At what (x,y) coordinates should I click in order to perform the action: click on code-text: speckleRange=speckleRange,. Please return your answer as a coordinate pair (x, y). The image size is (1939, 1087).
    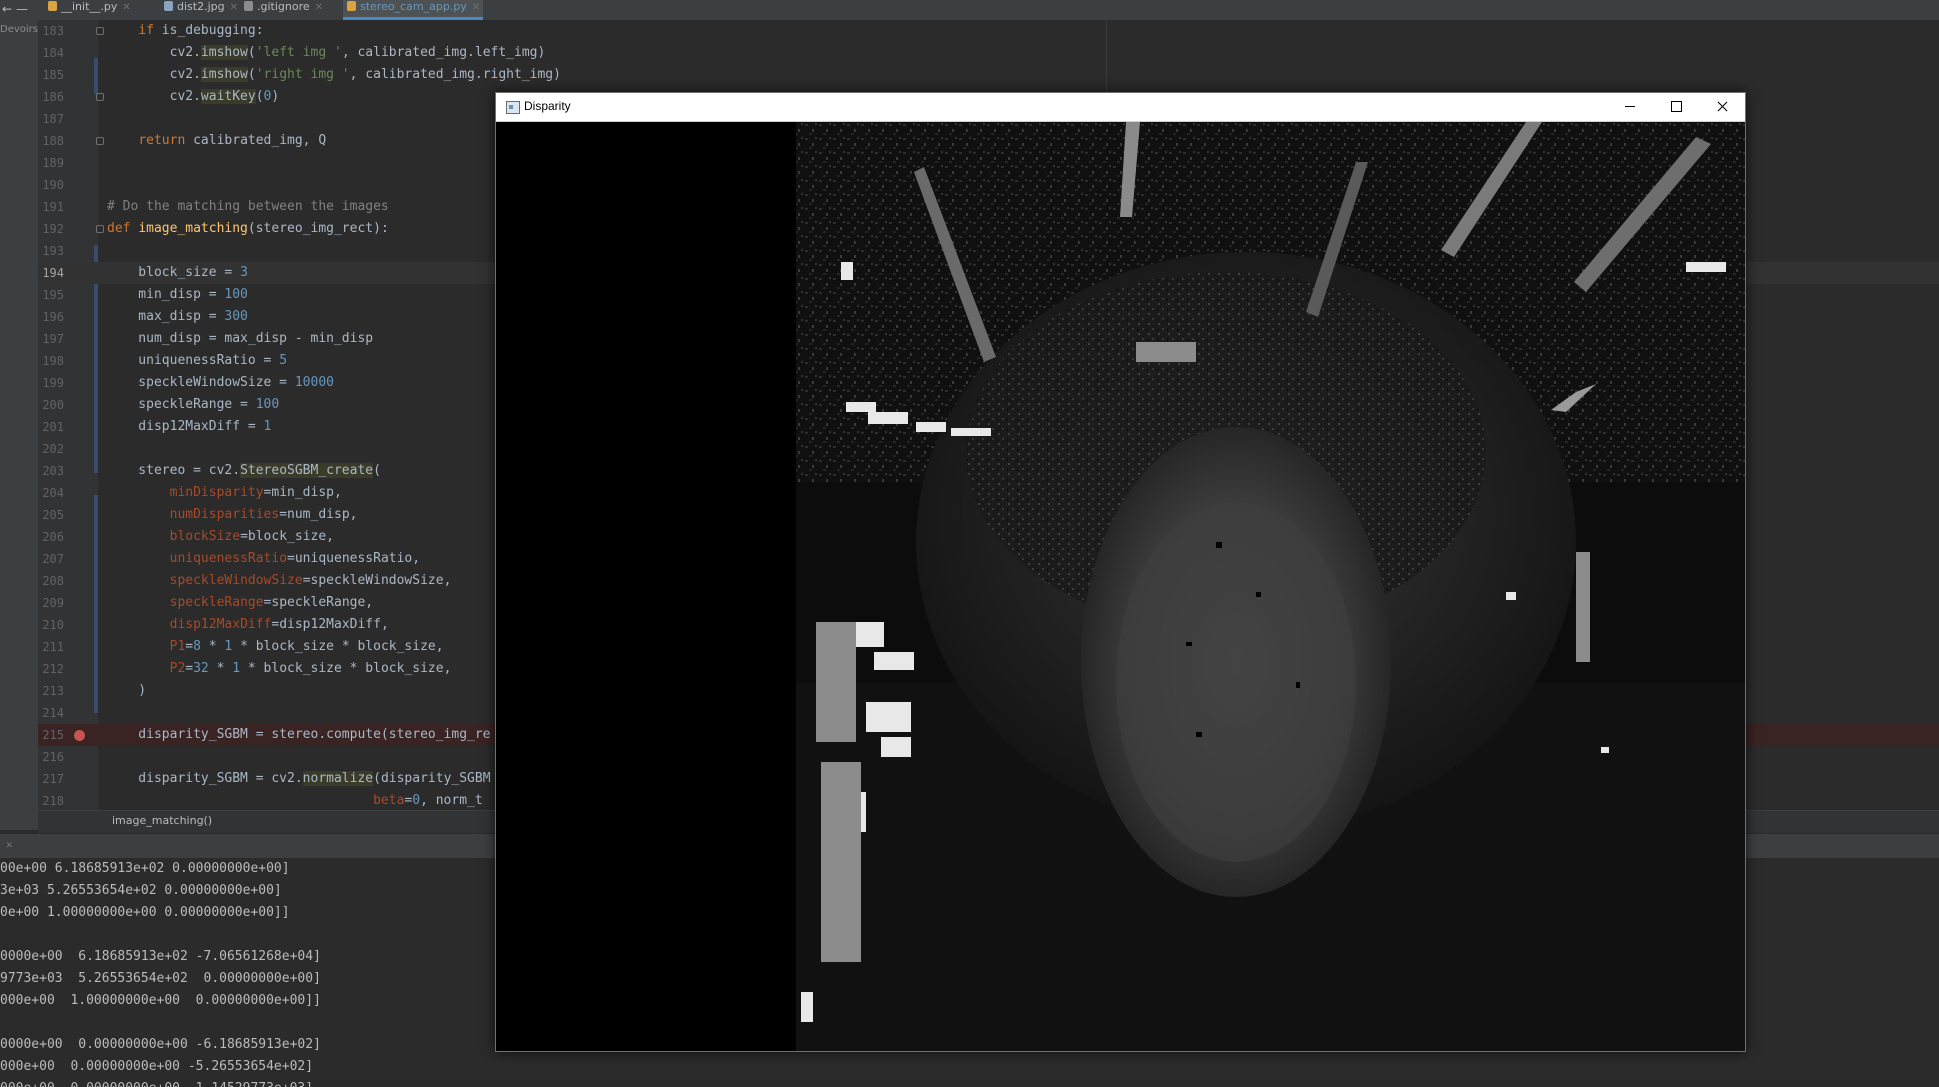
    Looking at the image, I should click on (240, 603).